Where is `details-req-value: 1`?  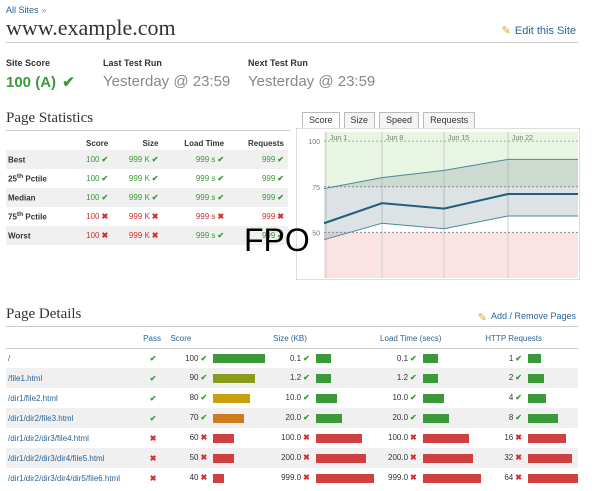
details-req-value: 1 is located at coordinates (511, 358).